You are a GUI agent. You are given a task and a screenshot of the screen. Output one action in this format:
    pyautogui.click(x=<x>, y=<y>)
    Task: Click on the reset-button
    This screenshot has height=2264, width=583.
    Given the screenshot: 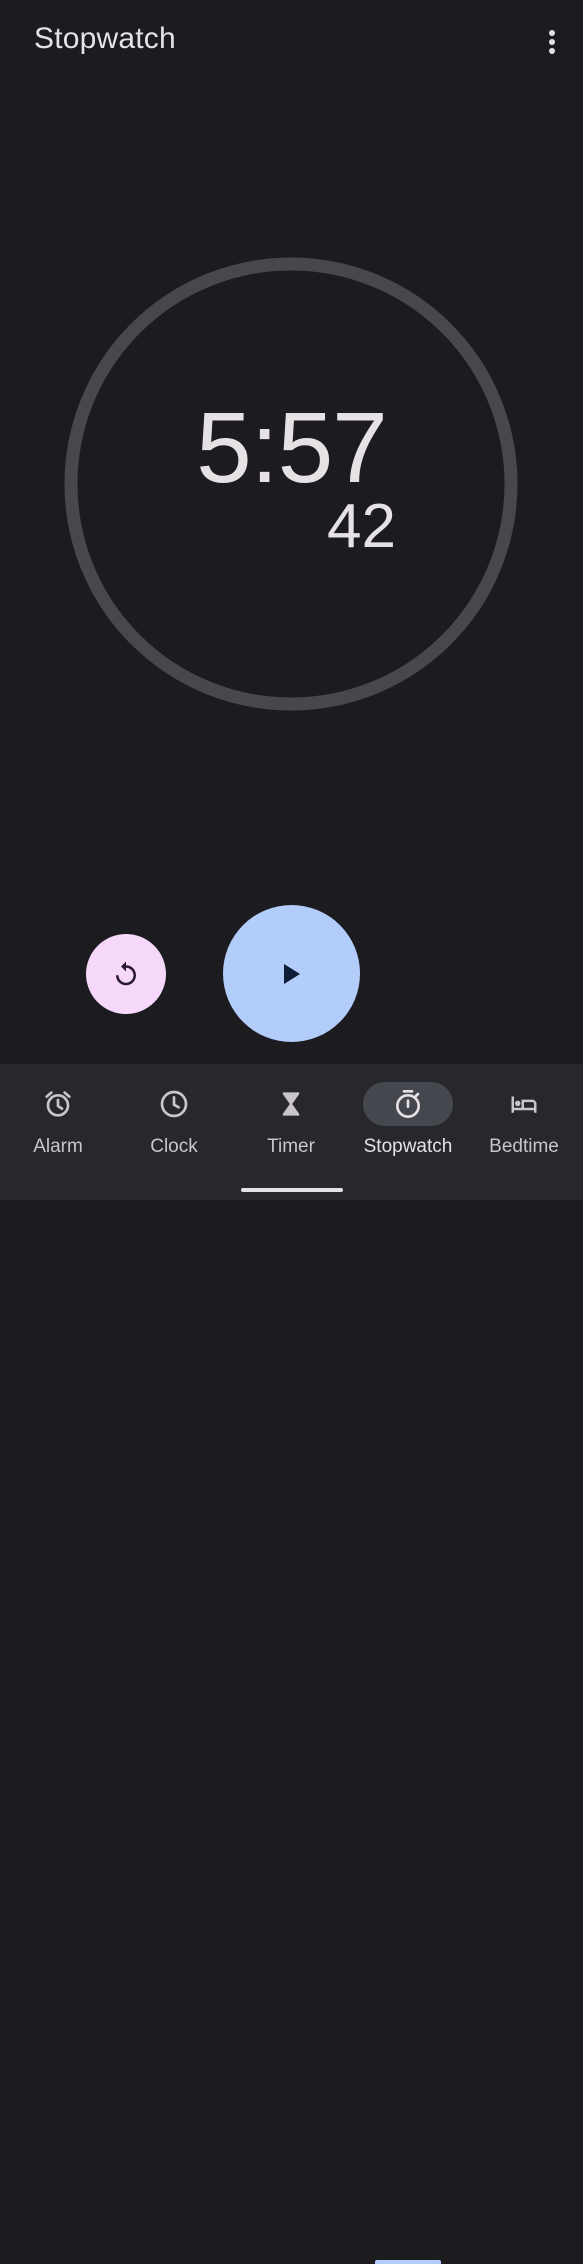 What is the action you would take?
    pyautogui.click(x=126, y=974)
    